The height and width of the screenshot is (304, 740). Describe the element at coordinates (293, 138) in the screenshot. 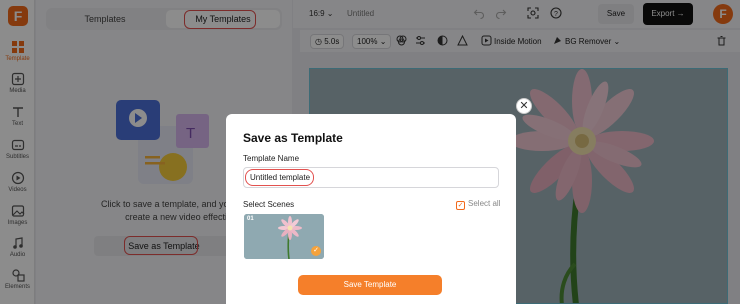

I see `dialog-title: Save as Template` at that location.